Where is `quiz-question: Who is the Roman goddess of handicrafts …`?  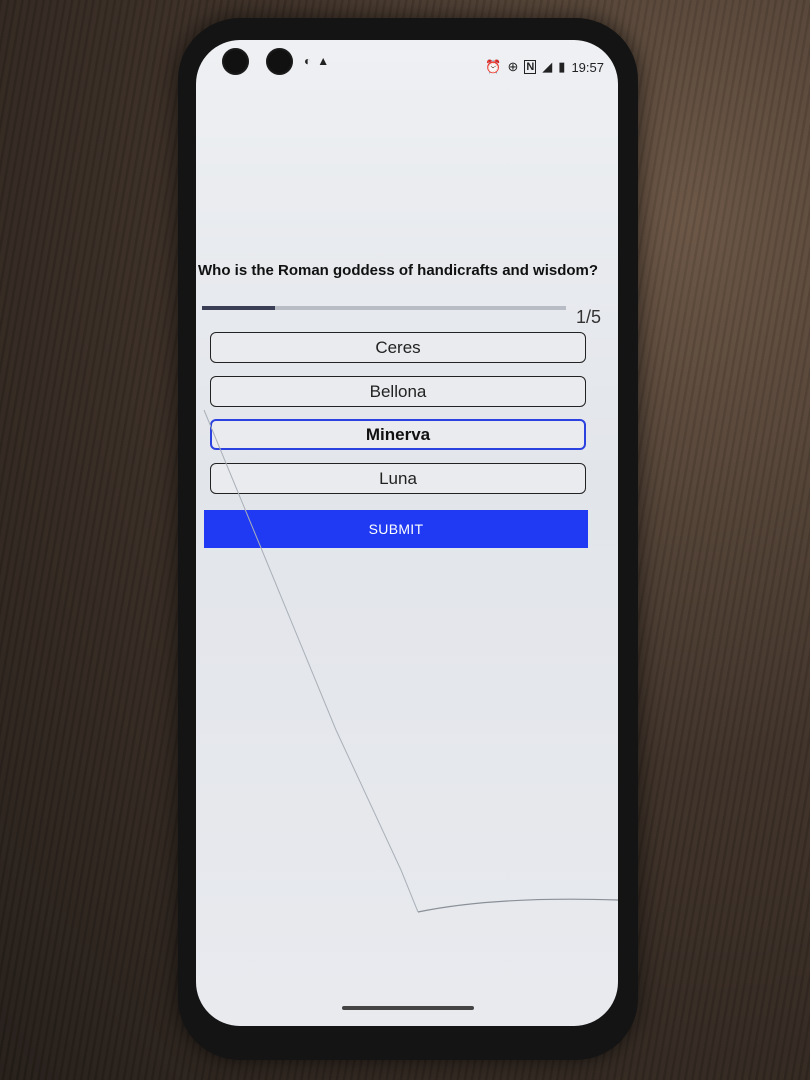
quiz-question: Who is the Roman goddess of handicrafts … is located at coordinates (398, 270).